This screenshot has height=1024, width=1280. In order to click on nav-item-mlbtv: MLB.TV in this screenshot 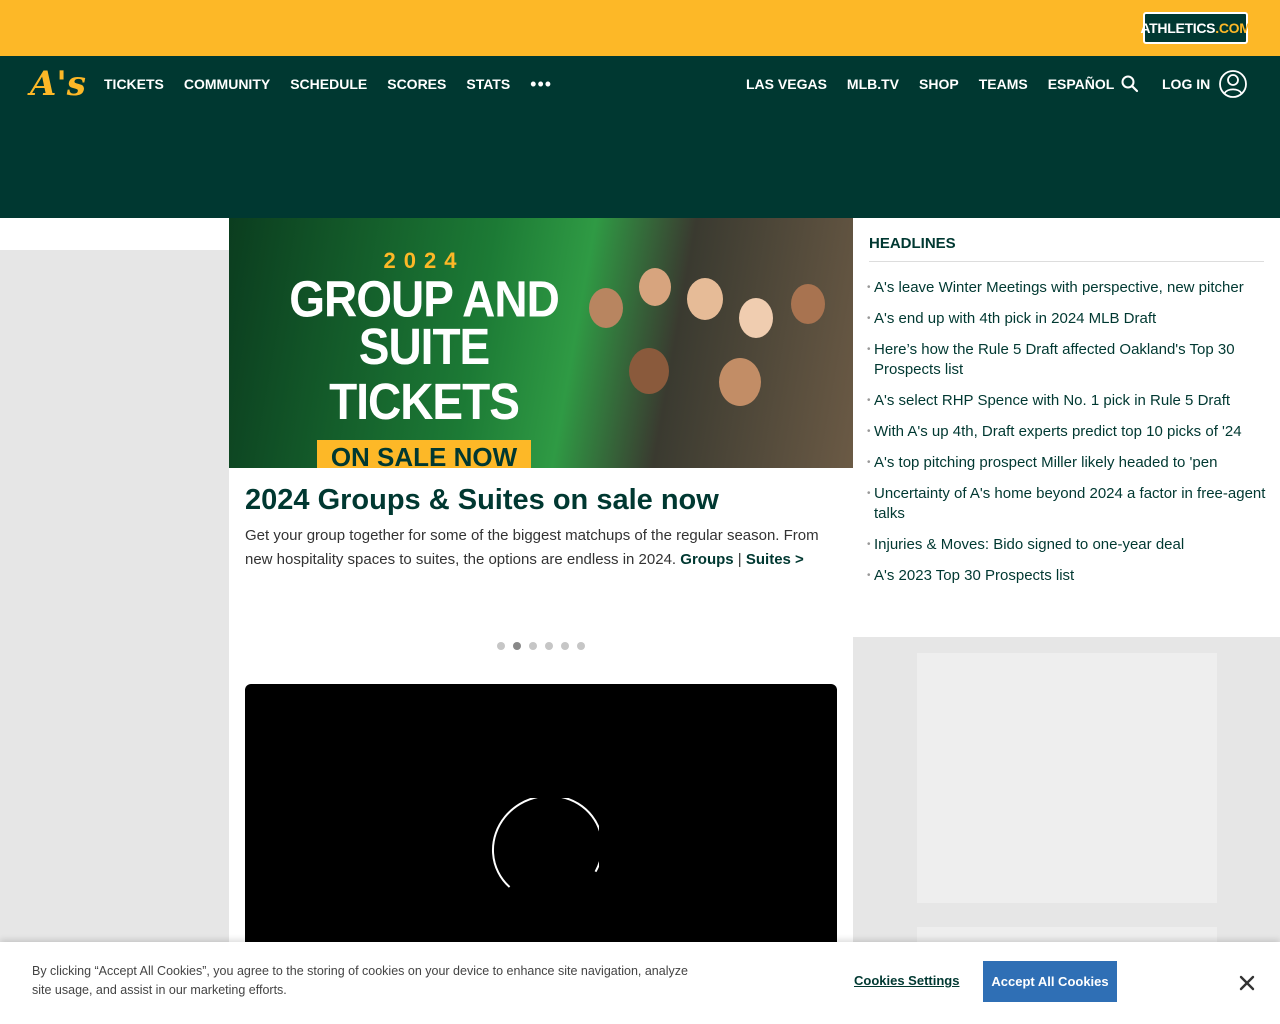, I will do `click(873, 84)`.